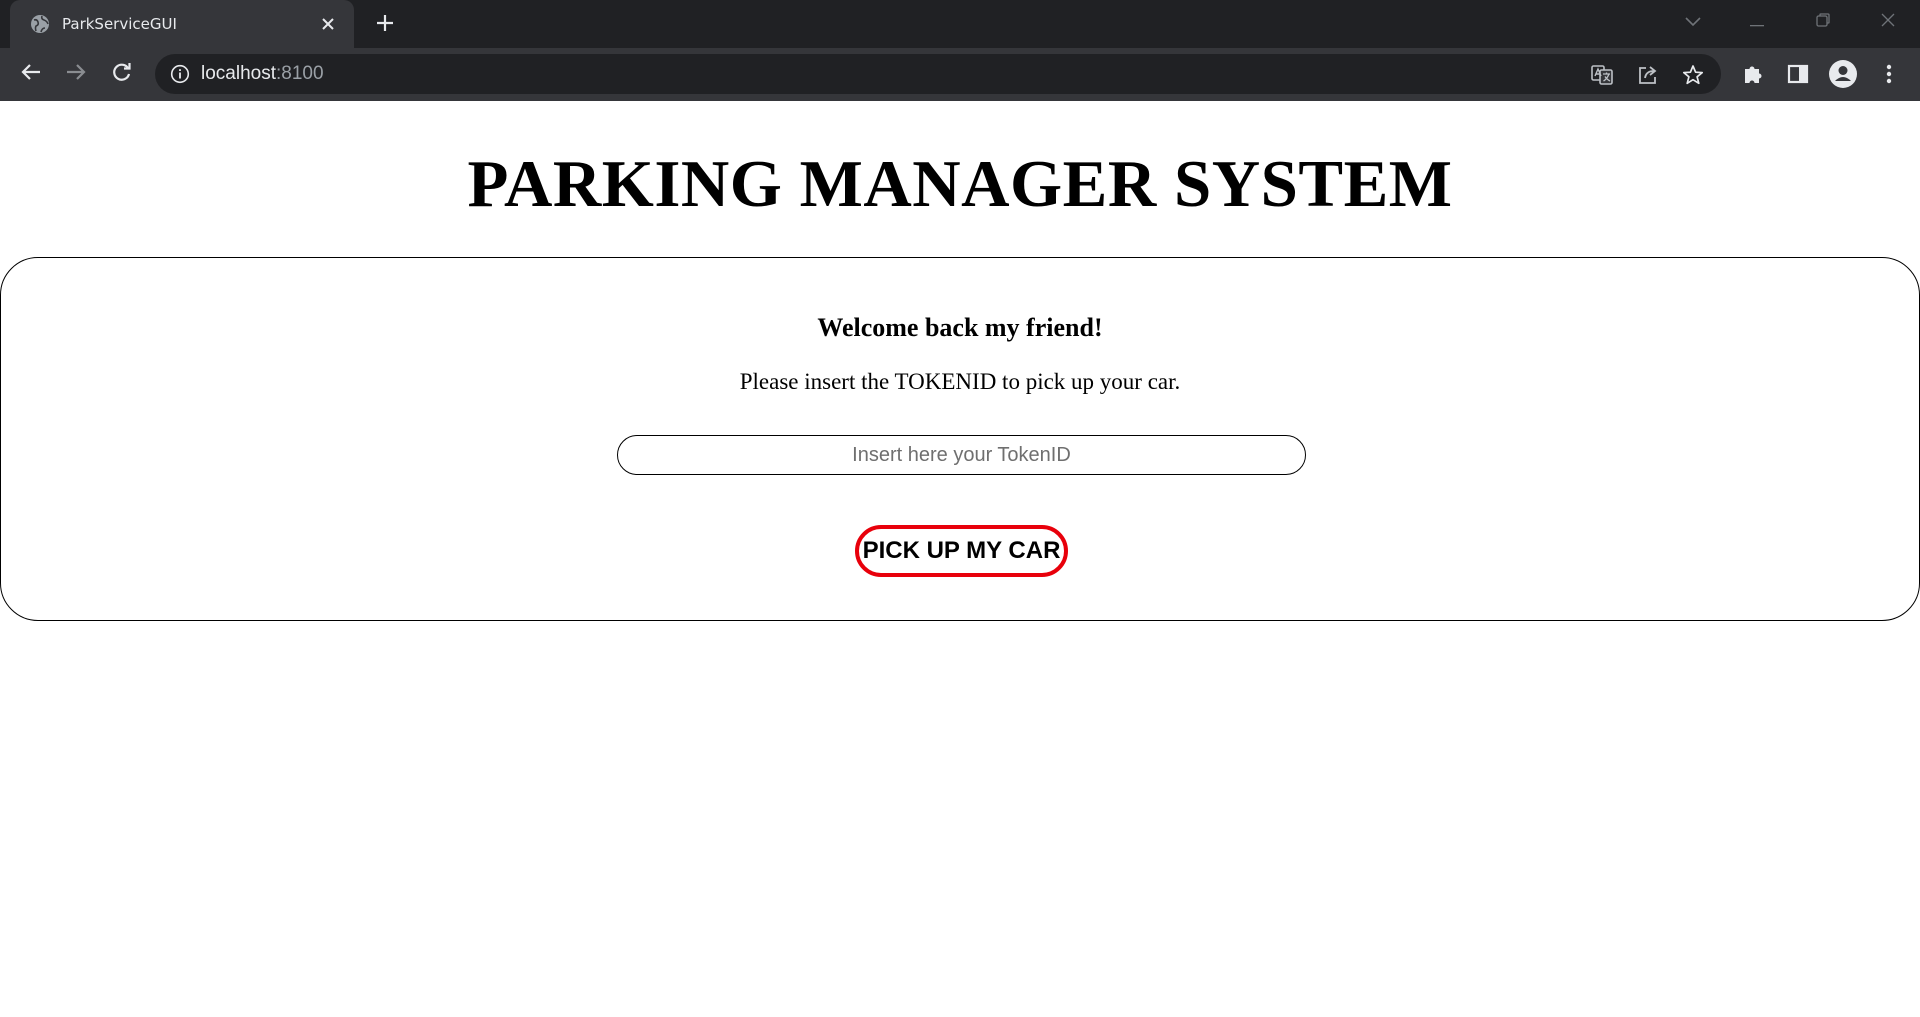 This screenshot has width=1920, height=1017. Describe the element at coordinates (1889, 74) in the screenshot. I see `kebab-menu-icon` at that location.